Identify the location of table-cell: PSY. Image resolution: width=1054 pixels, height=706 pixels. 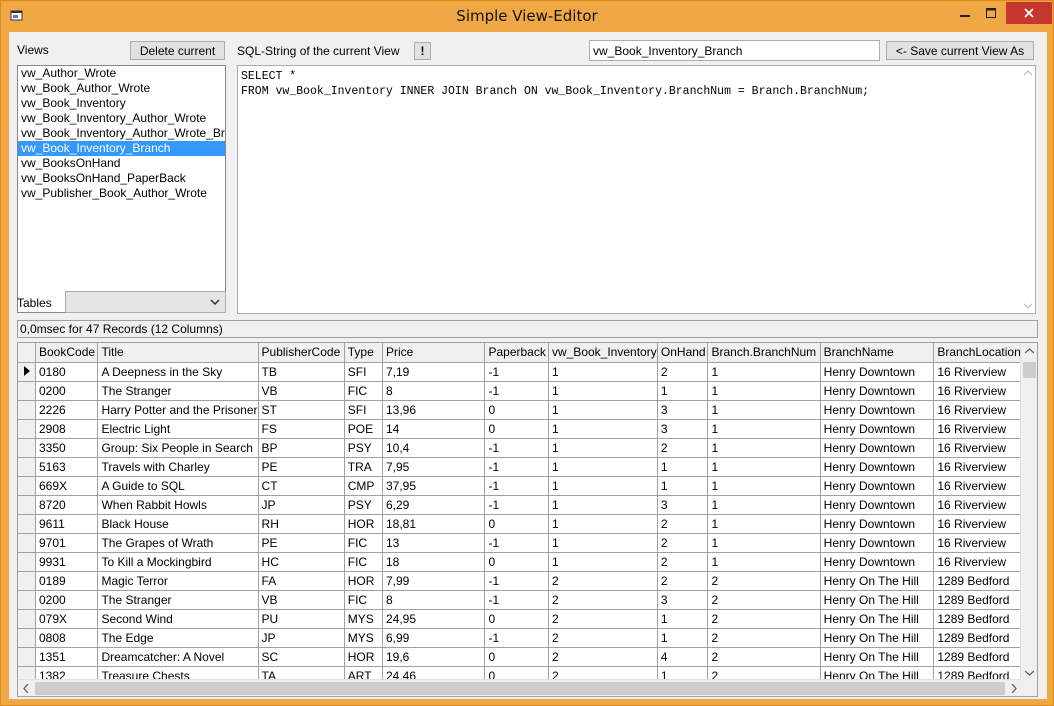
(364, 505).